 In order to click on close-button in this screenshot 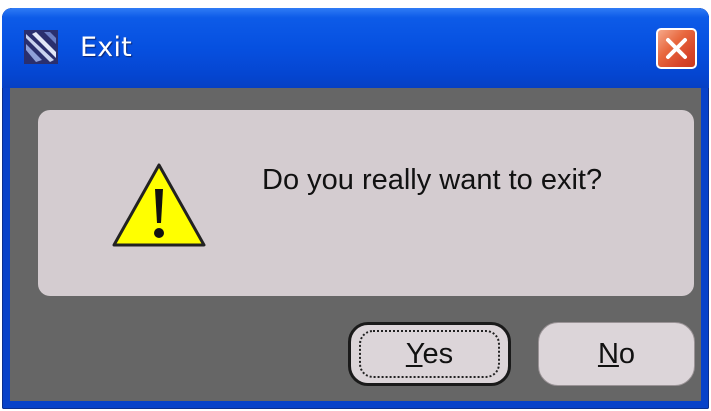, I will do `click(676, 48)`.